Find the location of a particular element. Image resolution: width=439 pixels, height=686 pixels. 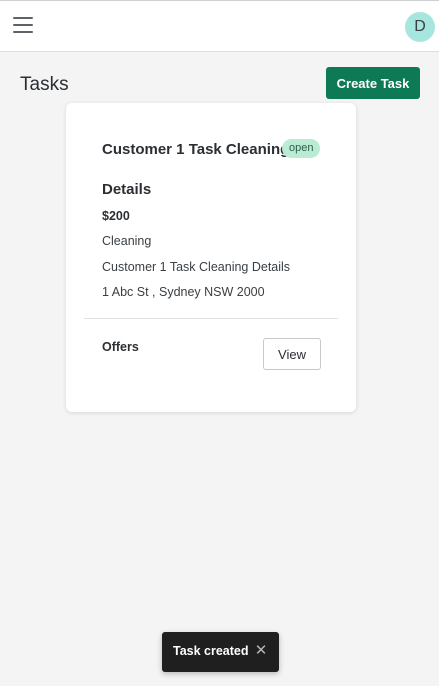

create-task-button: Create Task is located at coordinates (373, 83).